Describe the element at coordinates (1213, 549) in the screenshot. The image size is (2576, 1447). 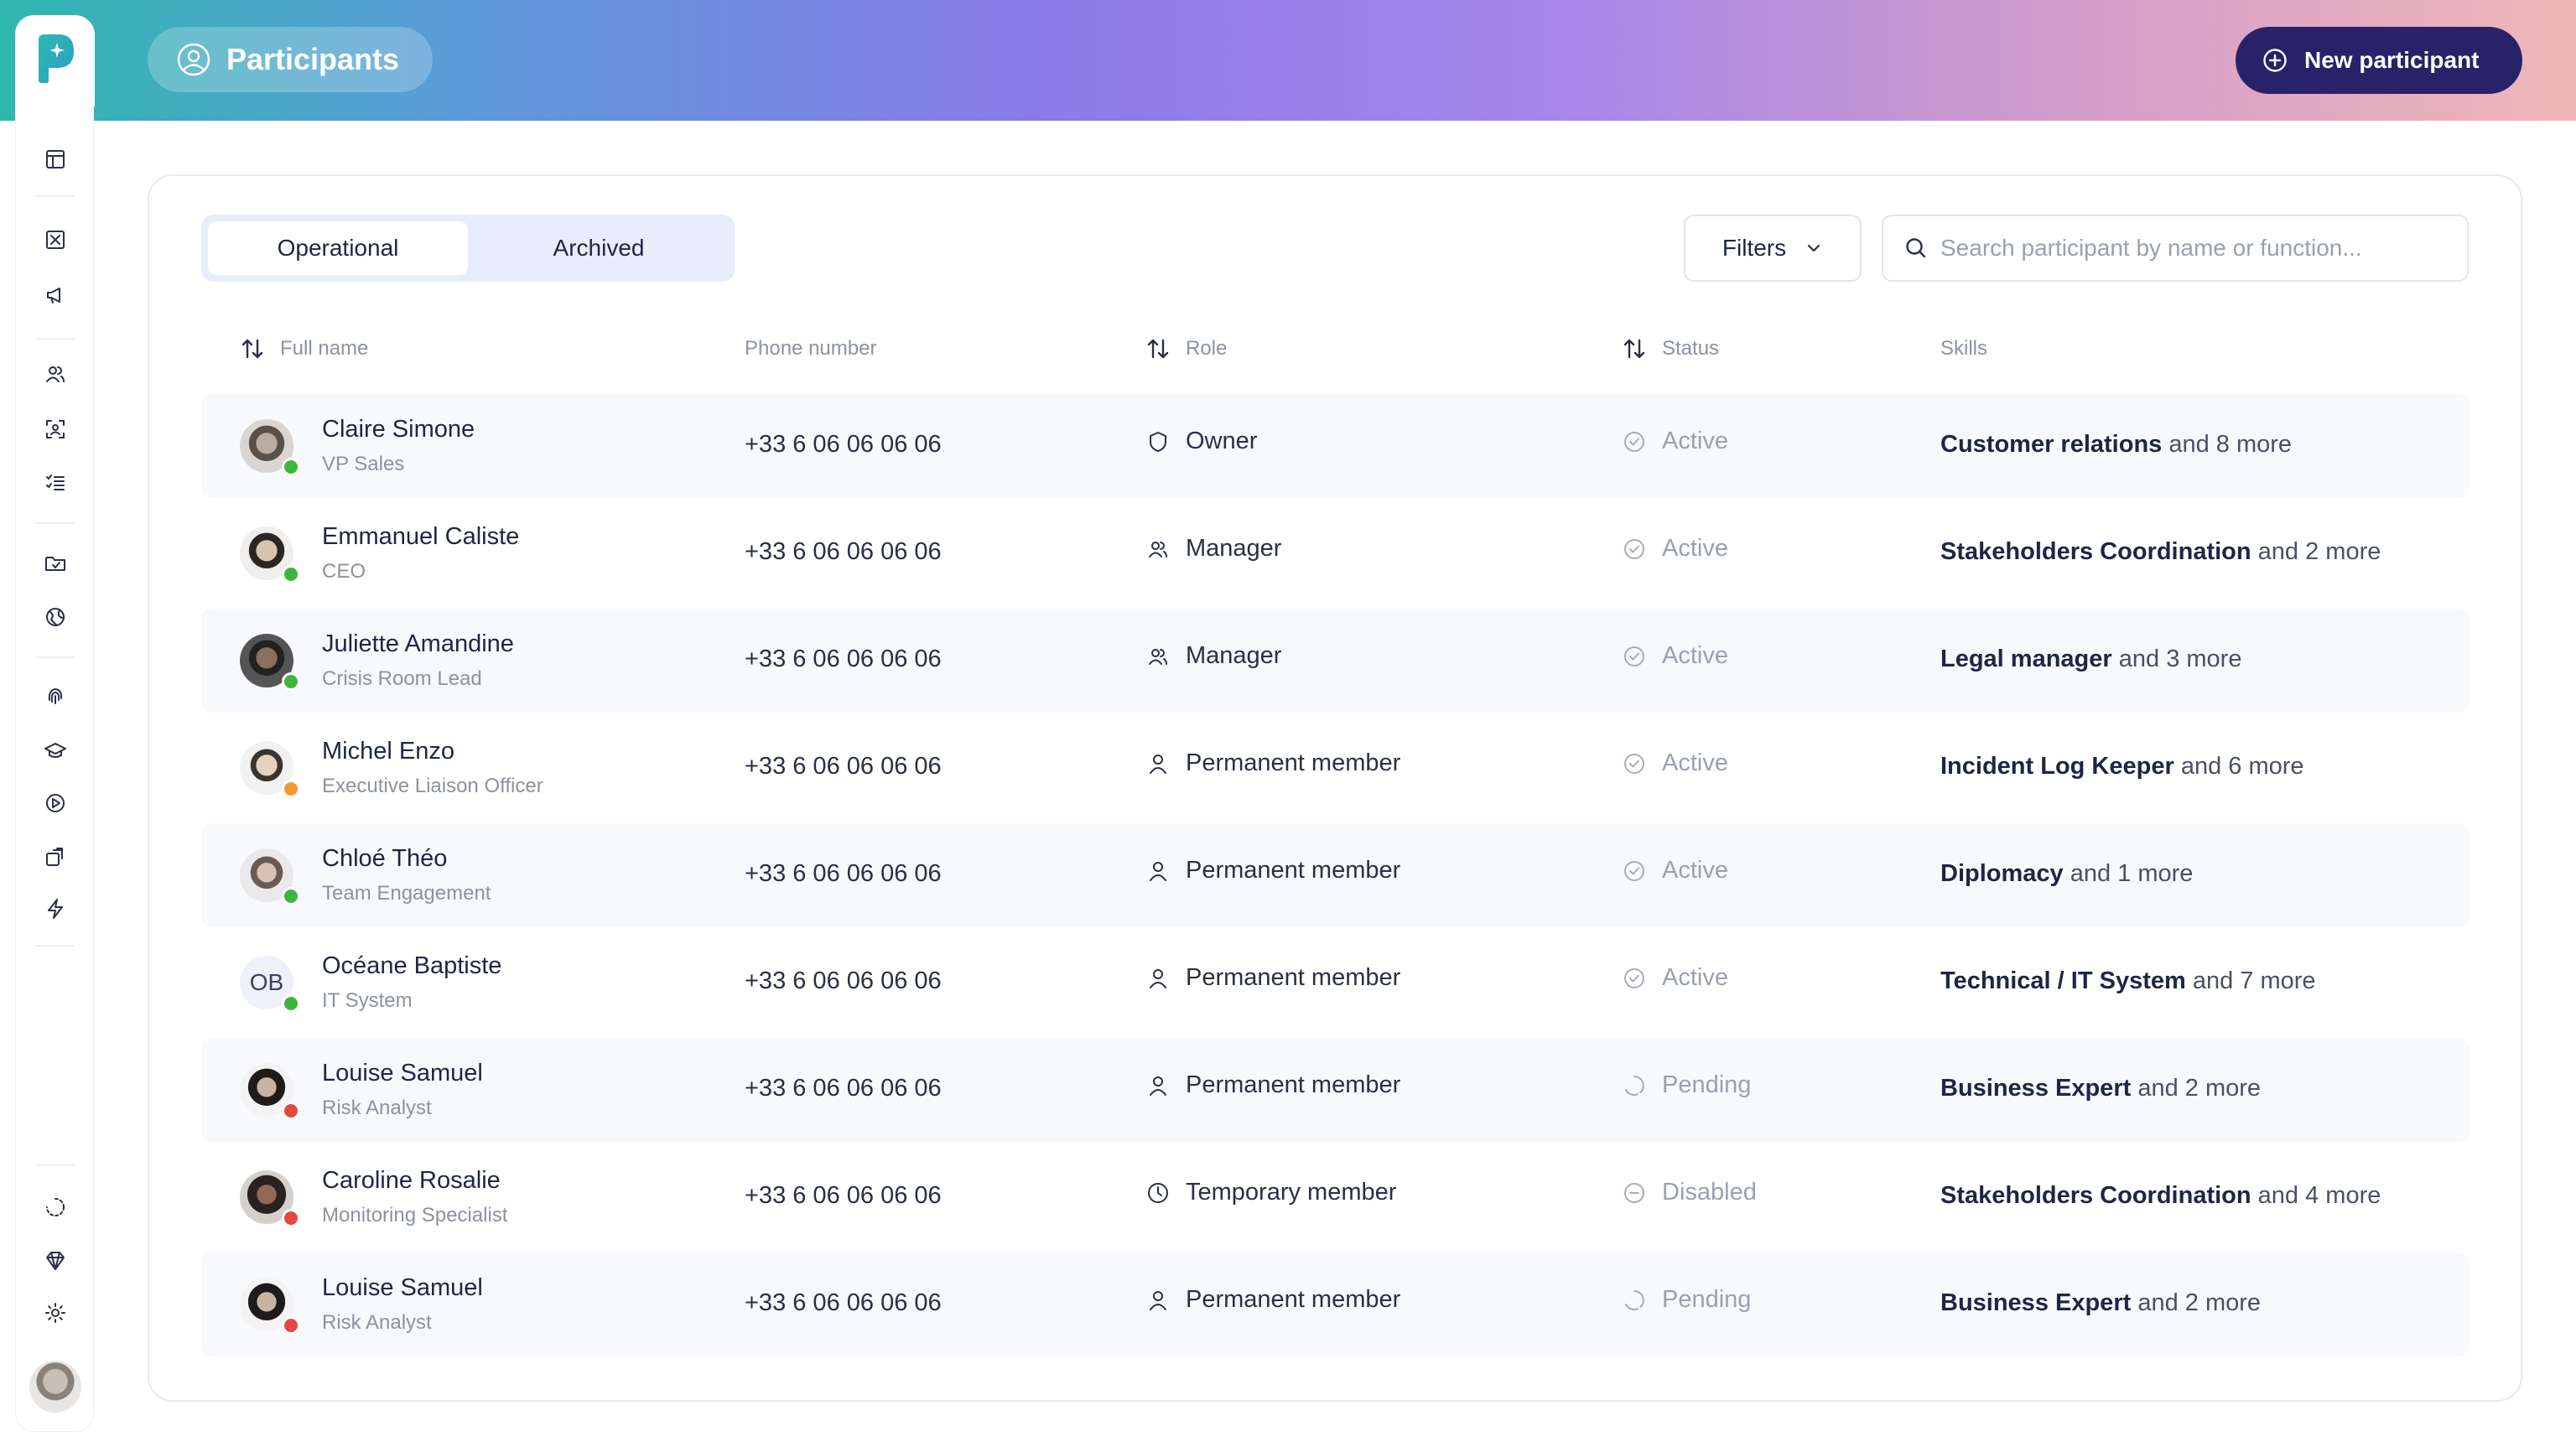
I see `participant-role: Manager` at that location.